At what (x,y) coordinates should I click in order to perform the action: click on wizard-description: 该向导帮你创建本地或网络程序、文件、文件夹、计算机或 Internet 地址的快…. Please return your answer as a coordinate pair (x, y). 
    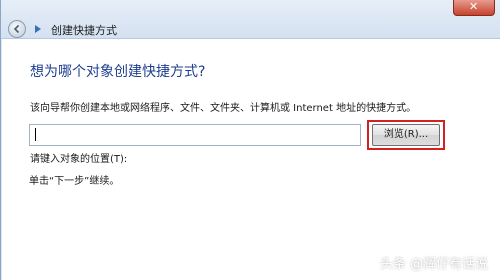
    Looking at the image, I should click on (223, 108).